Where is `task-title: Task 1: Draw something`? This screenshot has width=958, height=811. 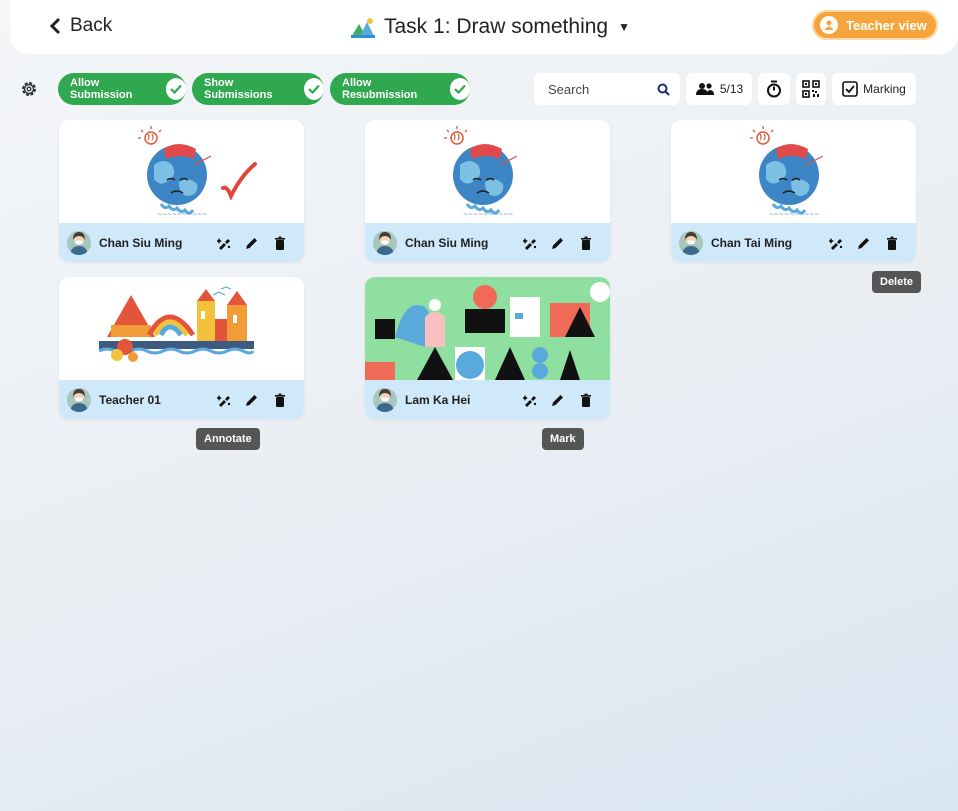
task-title: Task 1: Draw something is located at coordinates (496, 26).